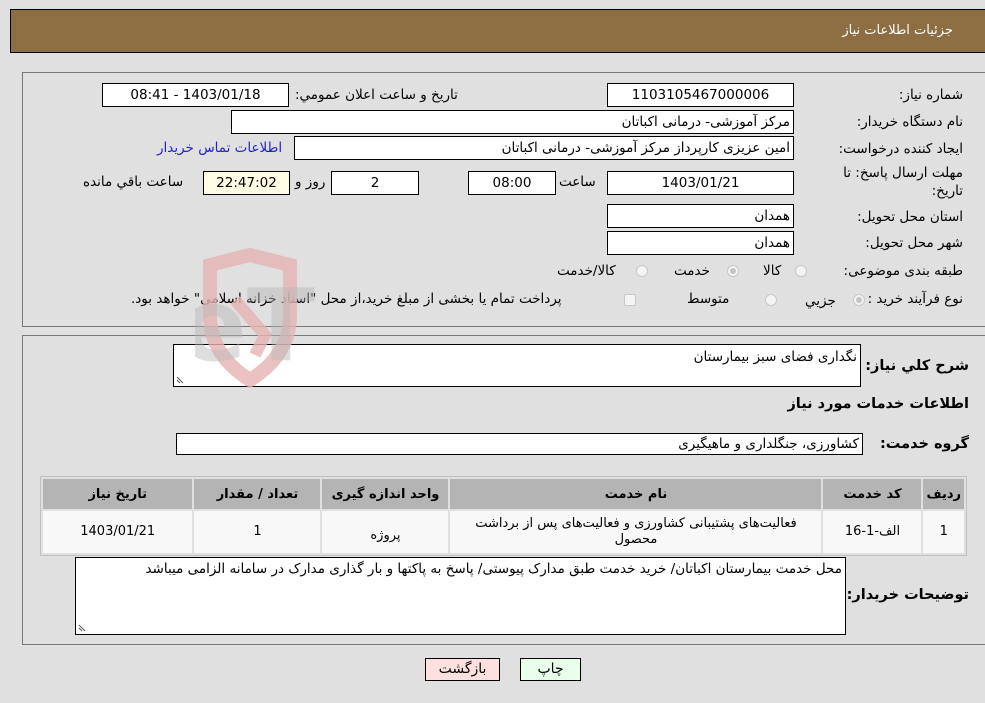 The width and height of the screenshot is (985, 703). What do you see at coordinates (909, 122) in the screenshot?
I see `buyer-org-label: نام دستگاه خریدار:` at bounding box center [909, 122].